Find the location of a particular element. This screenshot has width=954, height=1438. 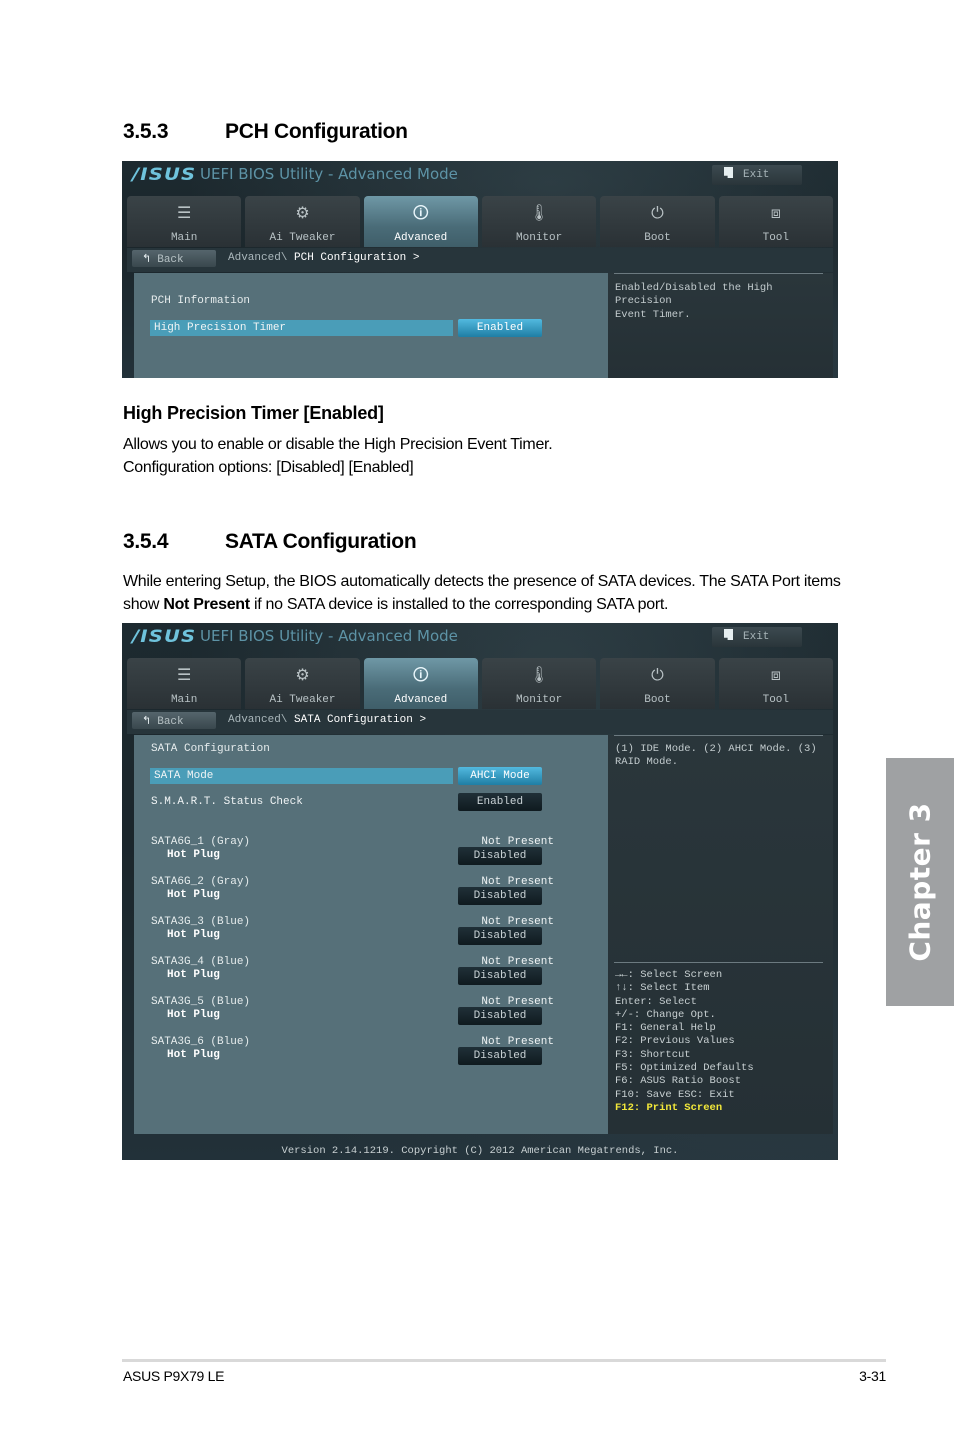

exit-door-icon is located at coordinates (728, 634).